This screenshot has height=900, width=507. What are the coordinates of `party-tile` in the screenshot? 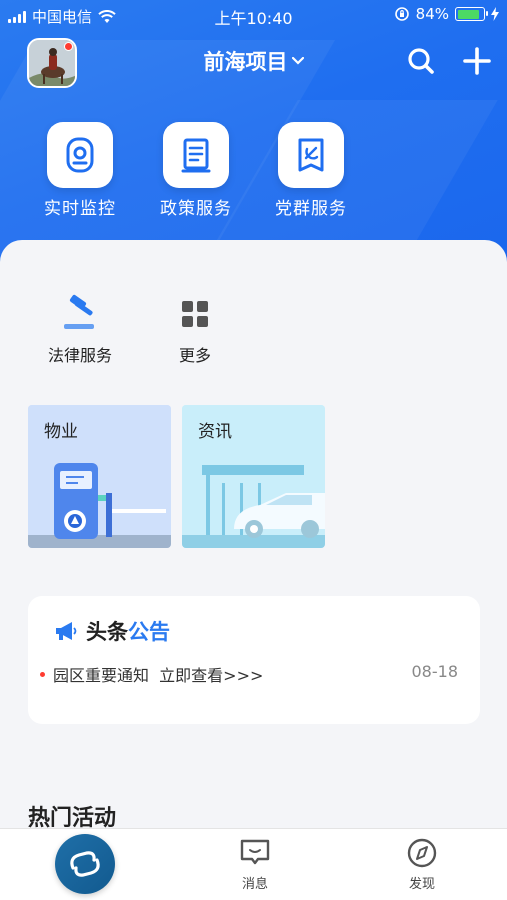 It's located at (311, 155).